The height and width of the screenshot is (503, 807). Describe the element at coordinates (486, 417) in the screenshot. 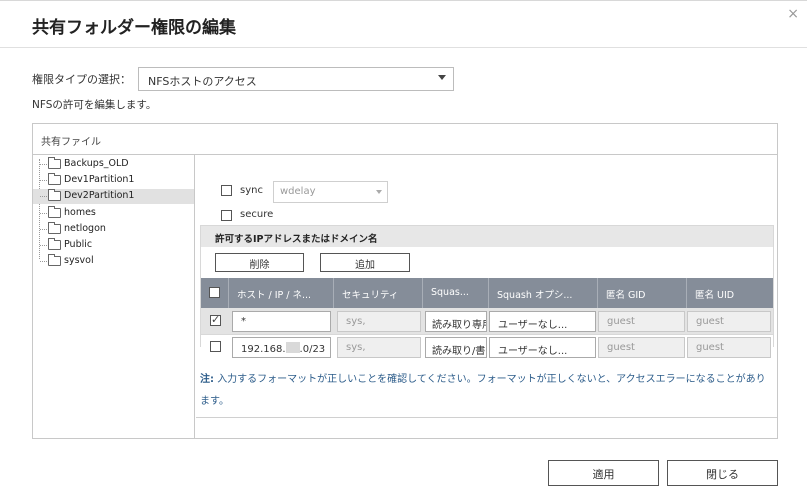

I see `note-divider` at that location.